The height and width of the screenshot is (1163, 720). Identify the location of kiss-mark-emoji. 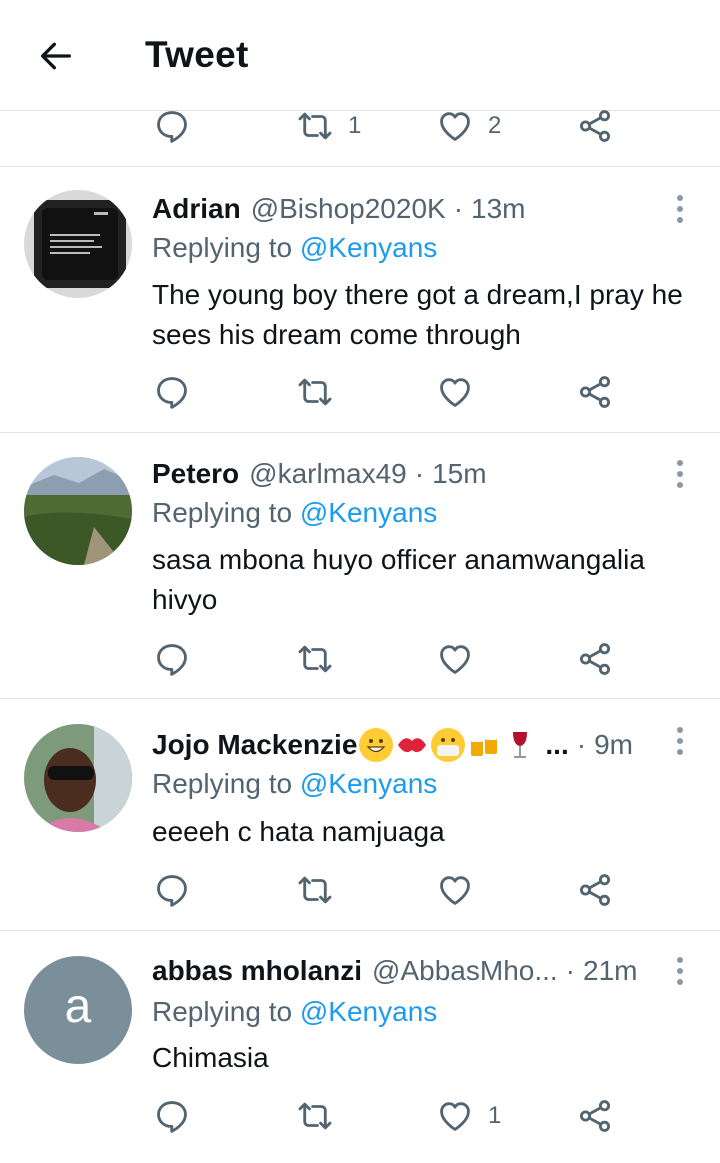
(412, 745).